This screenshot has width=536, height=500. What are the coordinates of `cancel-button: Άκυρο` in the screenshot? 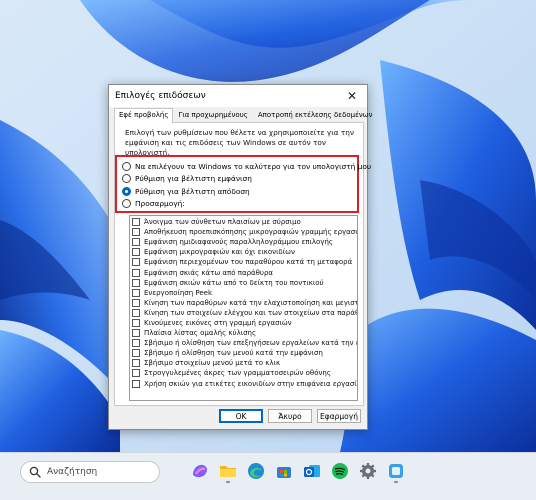 It's located at (290, 416).